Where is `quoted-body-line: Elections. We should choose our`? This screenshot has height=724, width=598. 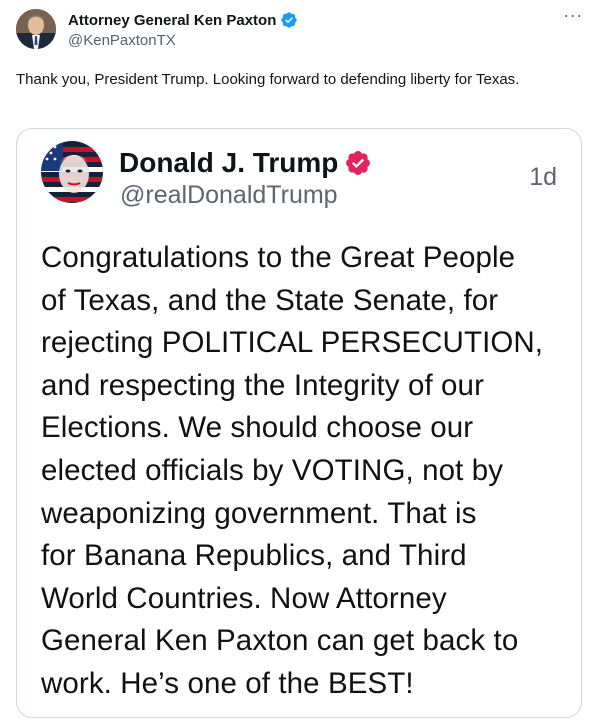 quoted-body-line: Elections. We should choose our is located at coordinates (257, 428).